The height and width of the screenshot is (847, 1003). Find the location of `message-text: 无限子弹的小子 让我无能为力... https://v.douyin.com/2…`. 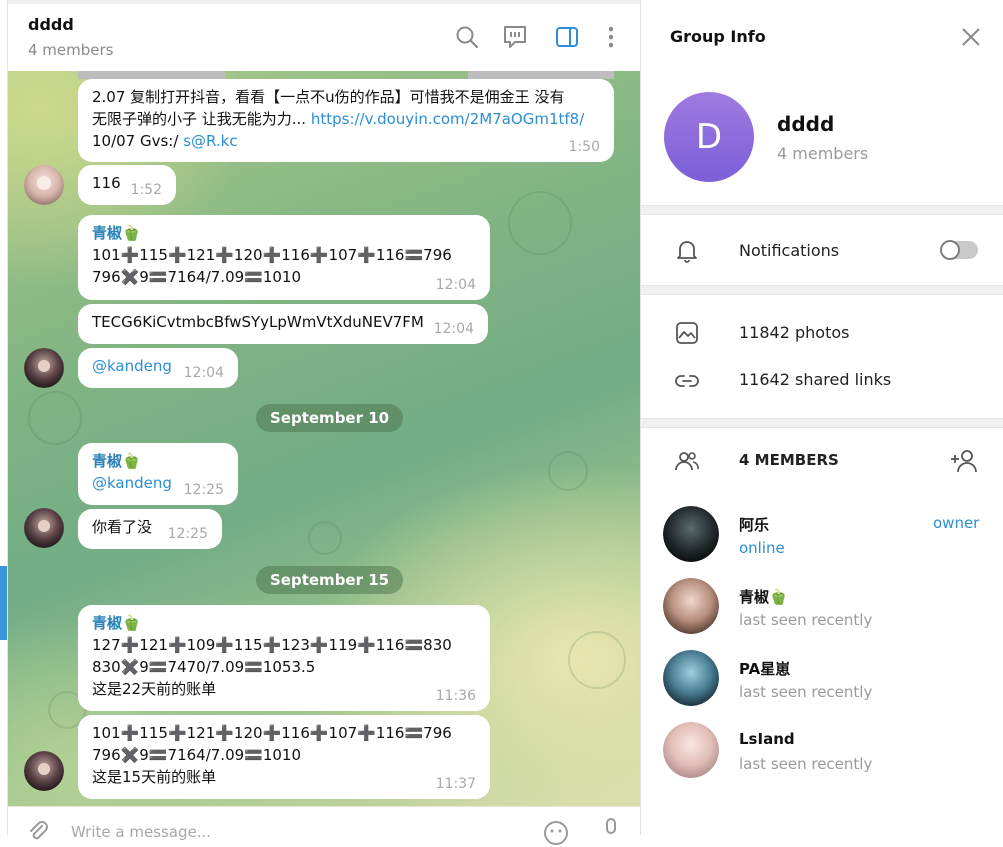

message-text: 无限子弹的小子 让我无能为力... https://v.douyin.com/2… is located at coordinates (338, 119).